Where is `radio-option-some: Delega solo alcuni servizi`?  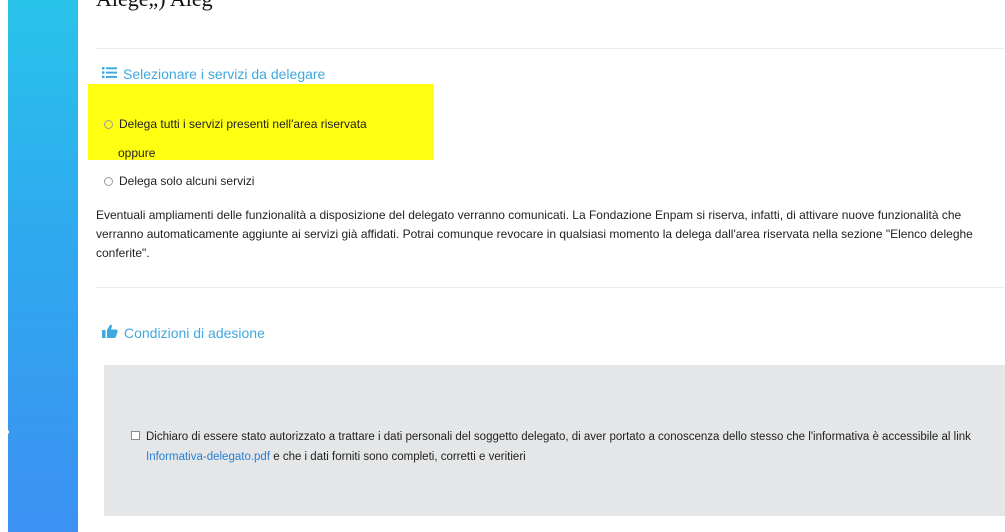 radio-option-some: Delega solo alcuni servizi is located at coordinates (179, 181).